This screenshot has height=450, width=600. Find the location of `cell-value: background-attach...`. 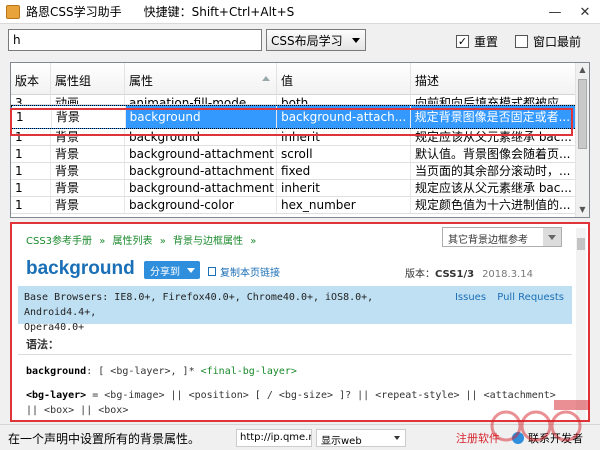

cell-value: background-attach... is located at coordinates (344, 117).